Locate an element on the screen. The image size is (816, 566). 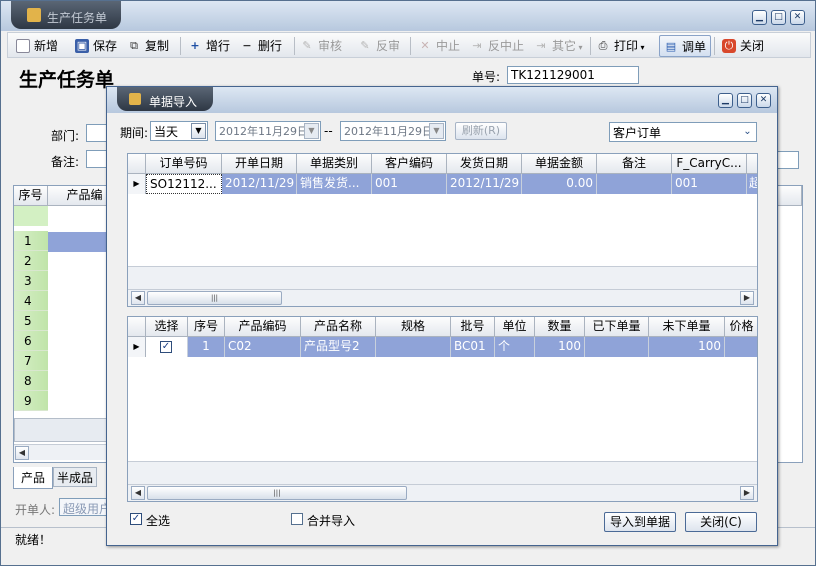
grid-footer is located at coordinates (62, 430).